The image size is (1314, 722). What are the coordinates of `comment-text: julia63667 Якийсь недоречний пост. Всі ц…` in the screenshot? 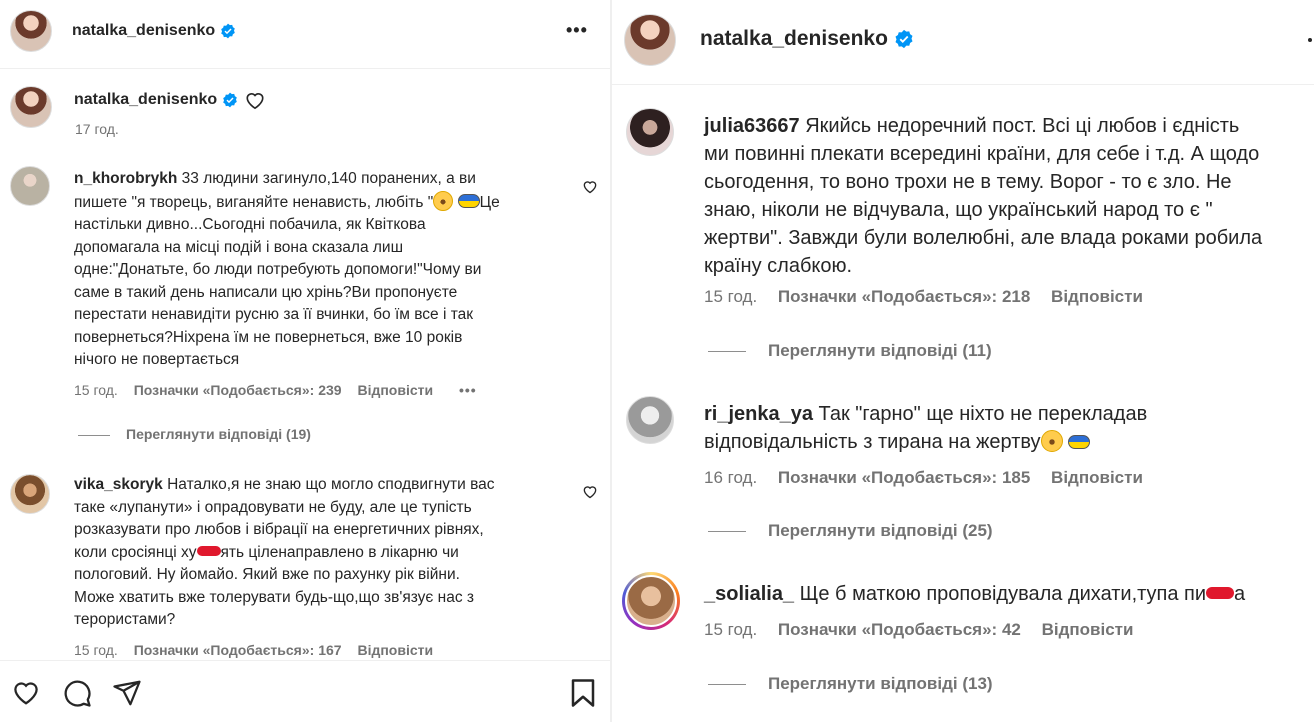 It's located at (1004, 196).